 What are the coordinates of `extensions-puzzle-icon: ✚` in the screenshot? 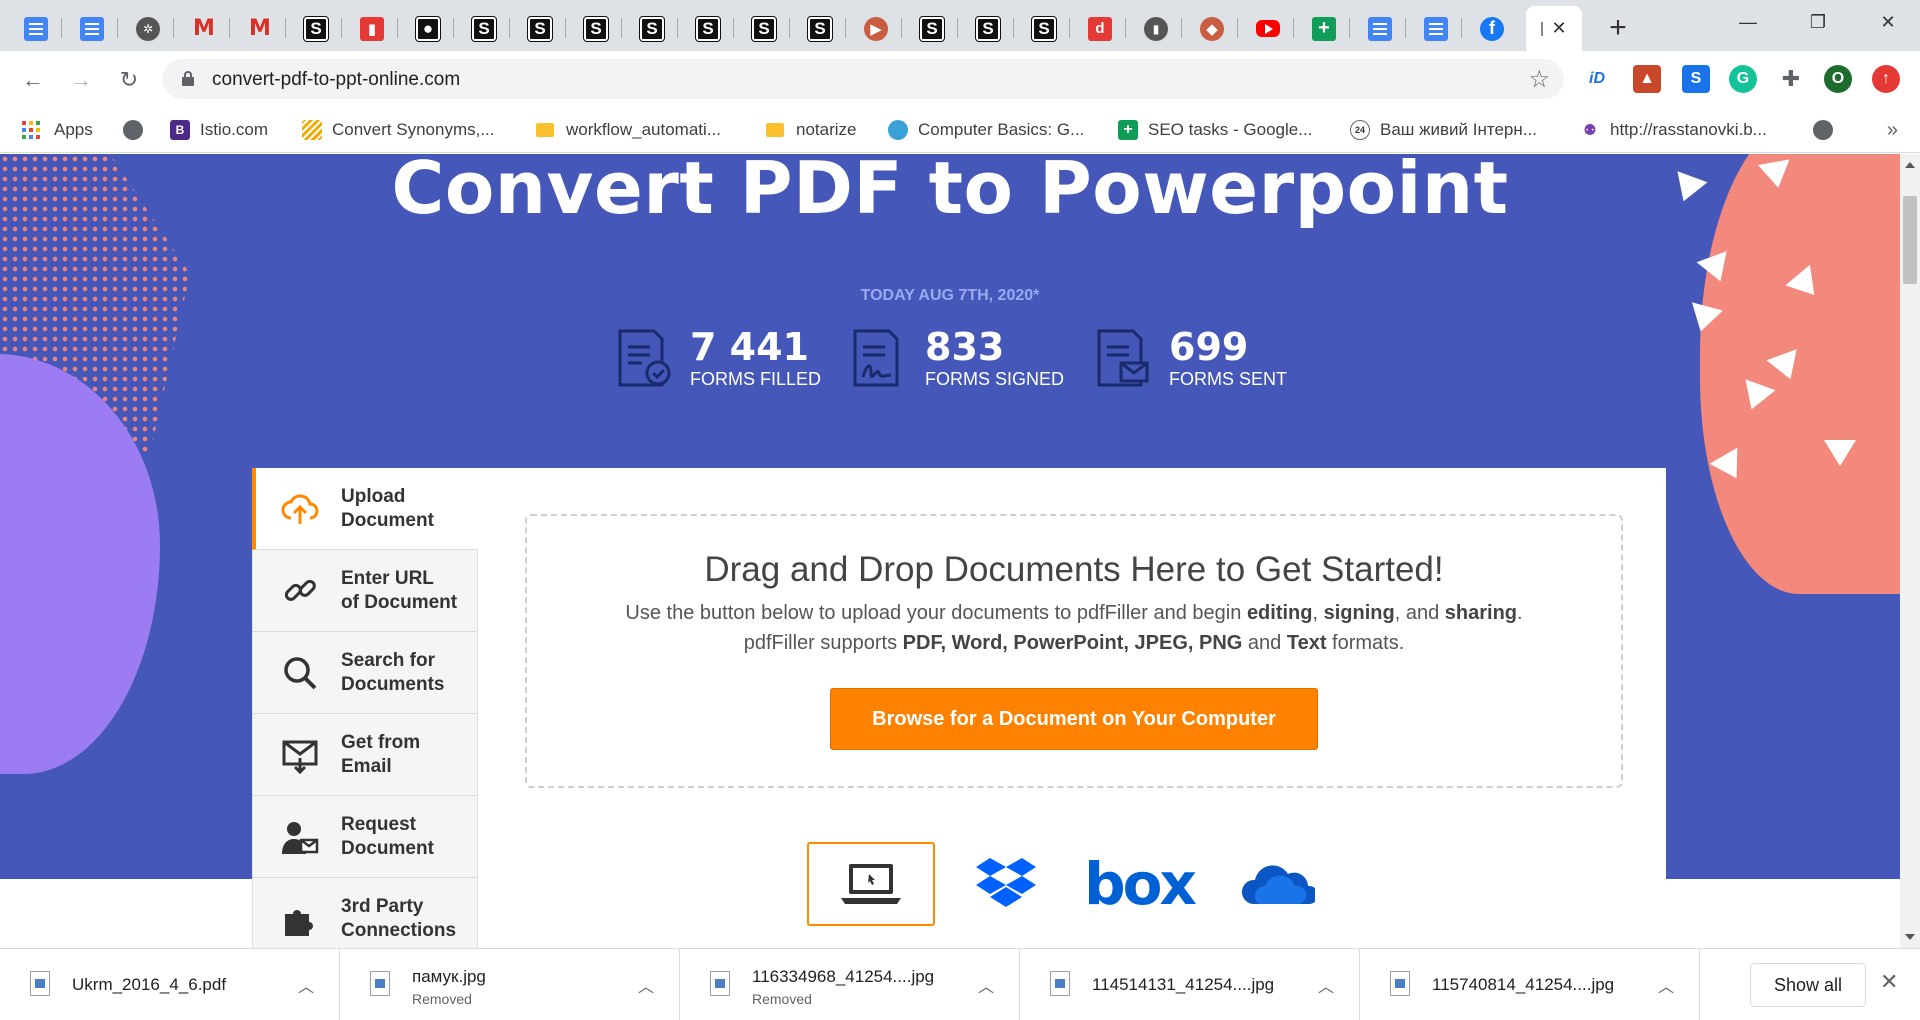 It's located at (1791, 79).